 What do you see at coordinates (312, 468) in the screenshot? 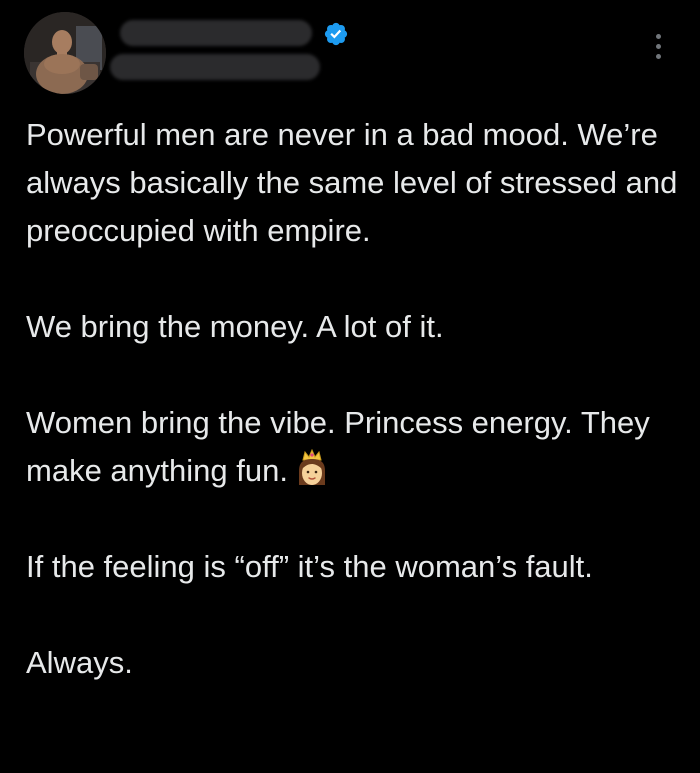
I see `princess-emoji-icon` at bounding box center [312, 468].